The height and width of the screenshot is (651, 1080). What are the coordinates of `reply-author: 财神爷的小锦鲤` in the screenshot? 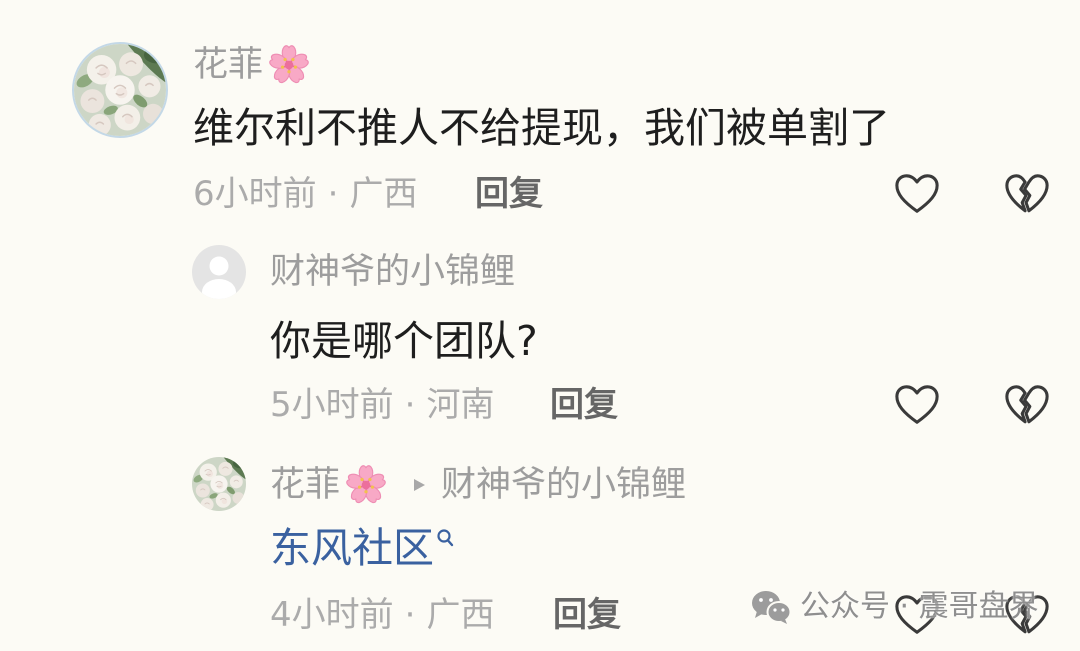 It's located at (392, 272).